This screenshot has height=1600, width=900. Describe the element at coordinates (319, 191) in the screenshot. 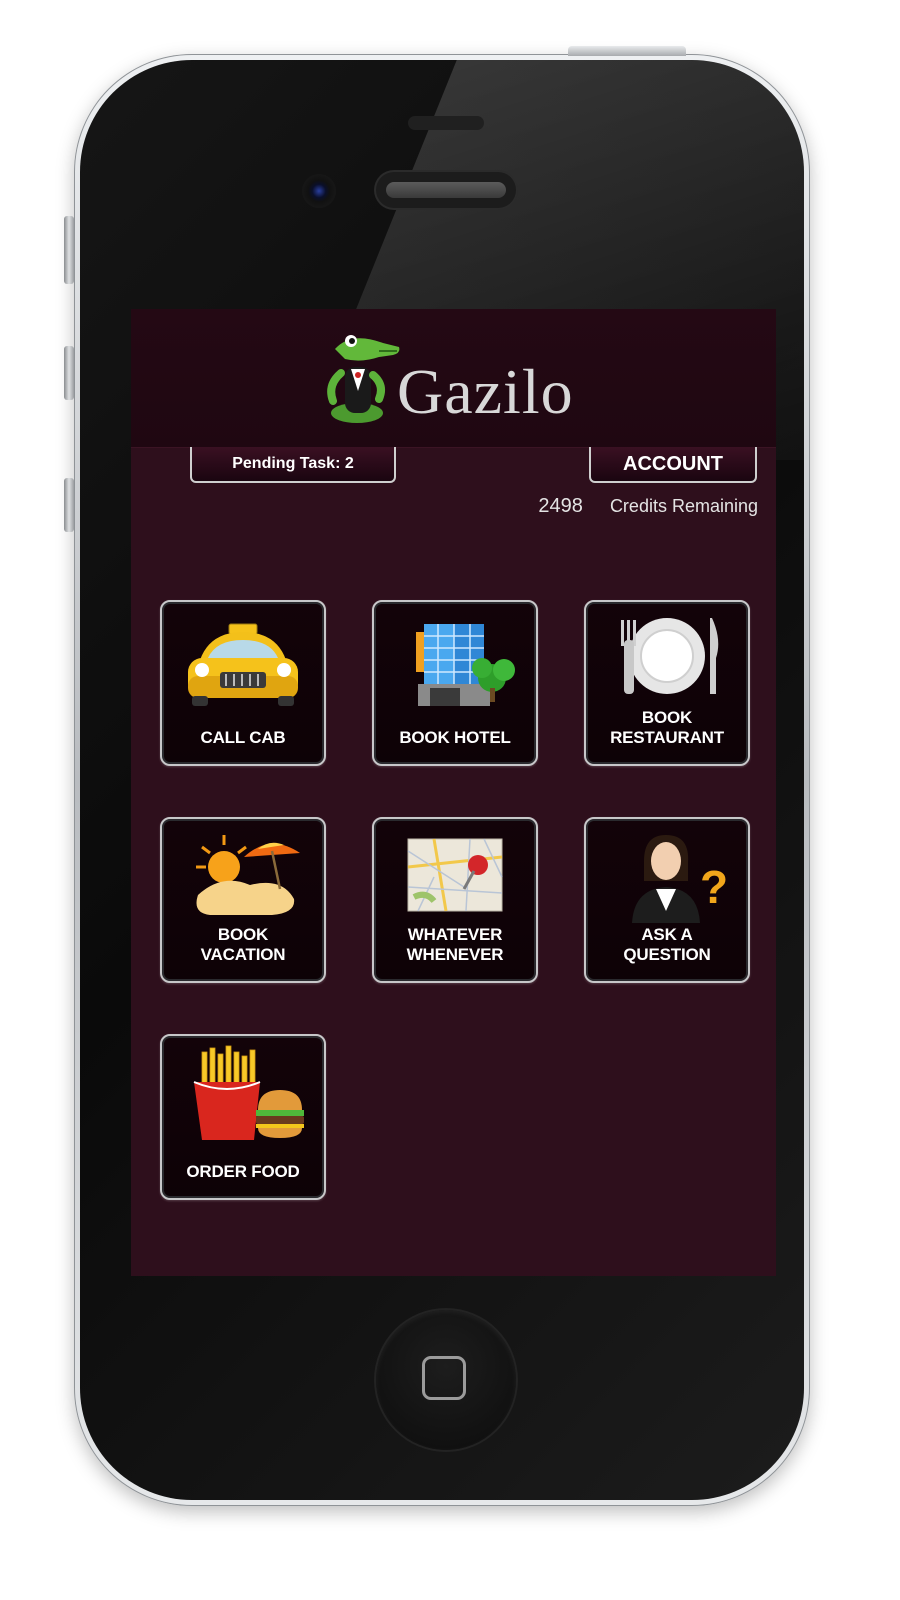

I see `front-camera` at that location.